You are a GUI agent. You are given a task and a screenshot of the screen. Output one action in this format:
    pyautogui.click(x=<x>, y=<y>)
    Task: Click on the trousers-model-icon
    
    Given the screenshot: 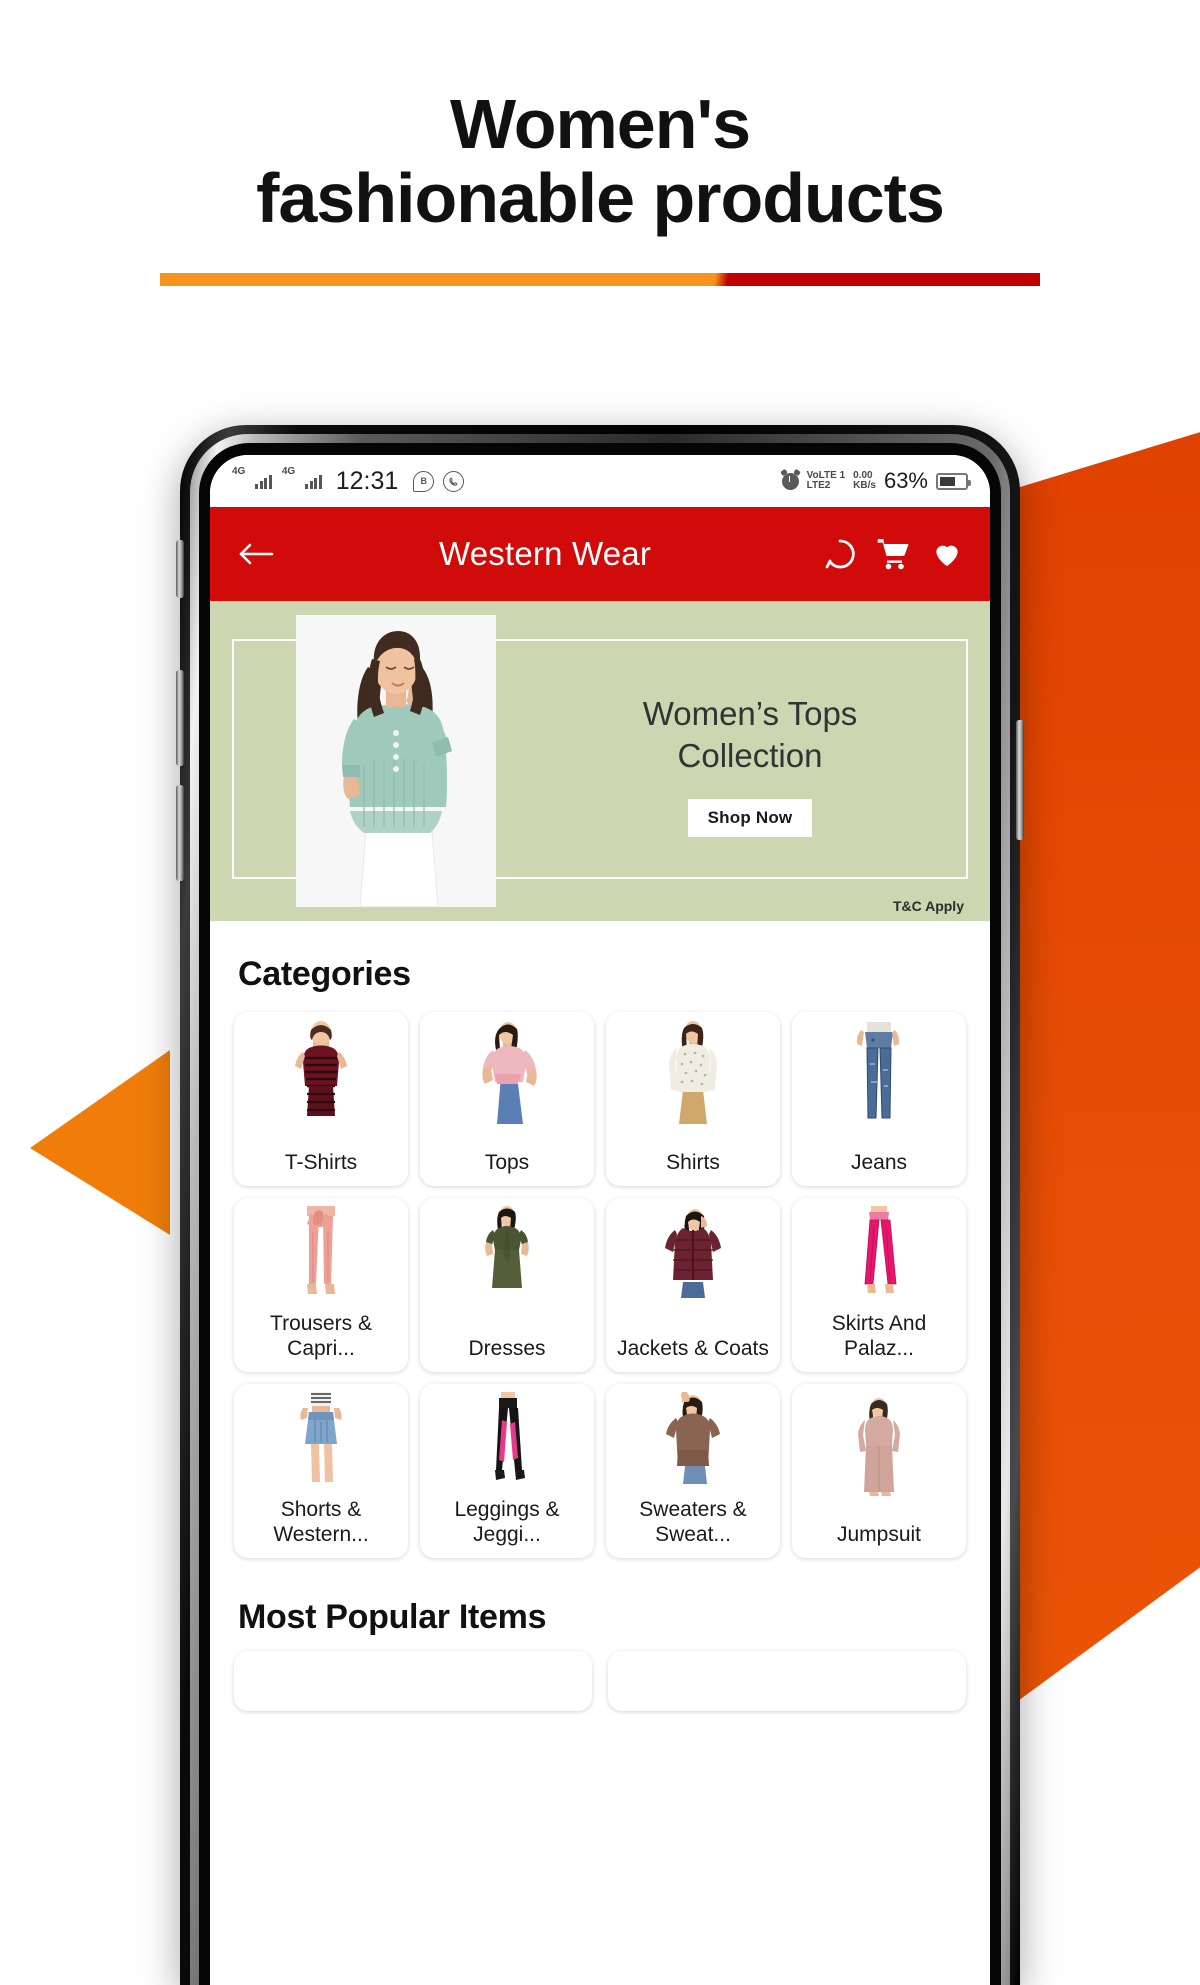 What is the action you would take?
    pyautogui.click(x=321, y=1252)
    